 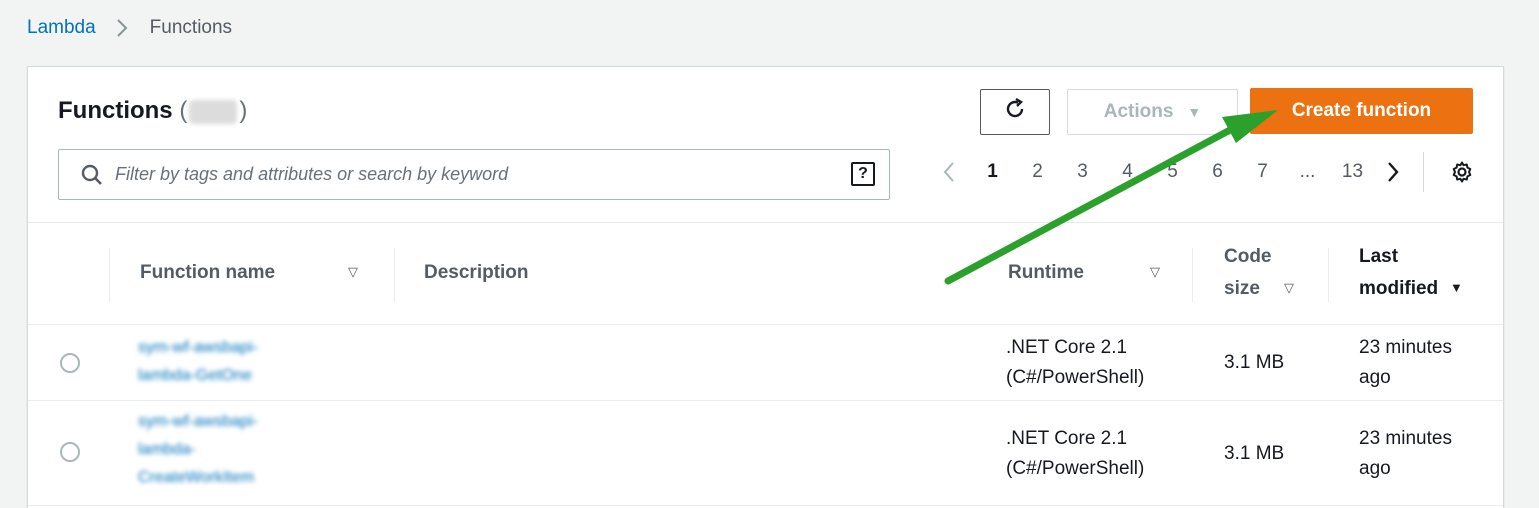 What do you see at coordinates (183, 110) in the screenshot?
I see `count-open-paren: (` at bounding box center [183, 110].